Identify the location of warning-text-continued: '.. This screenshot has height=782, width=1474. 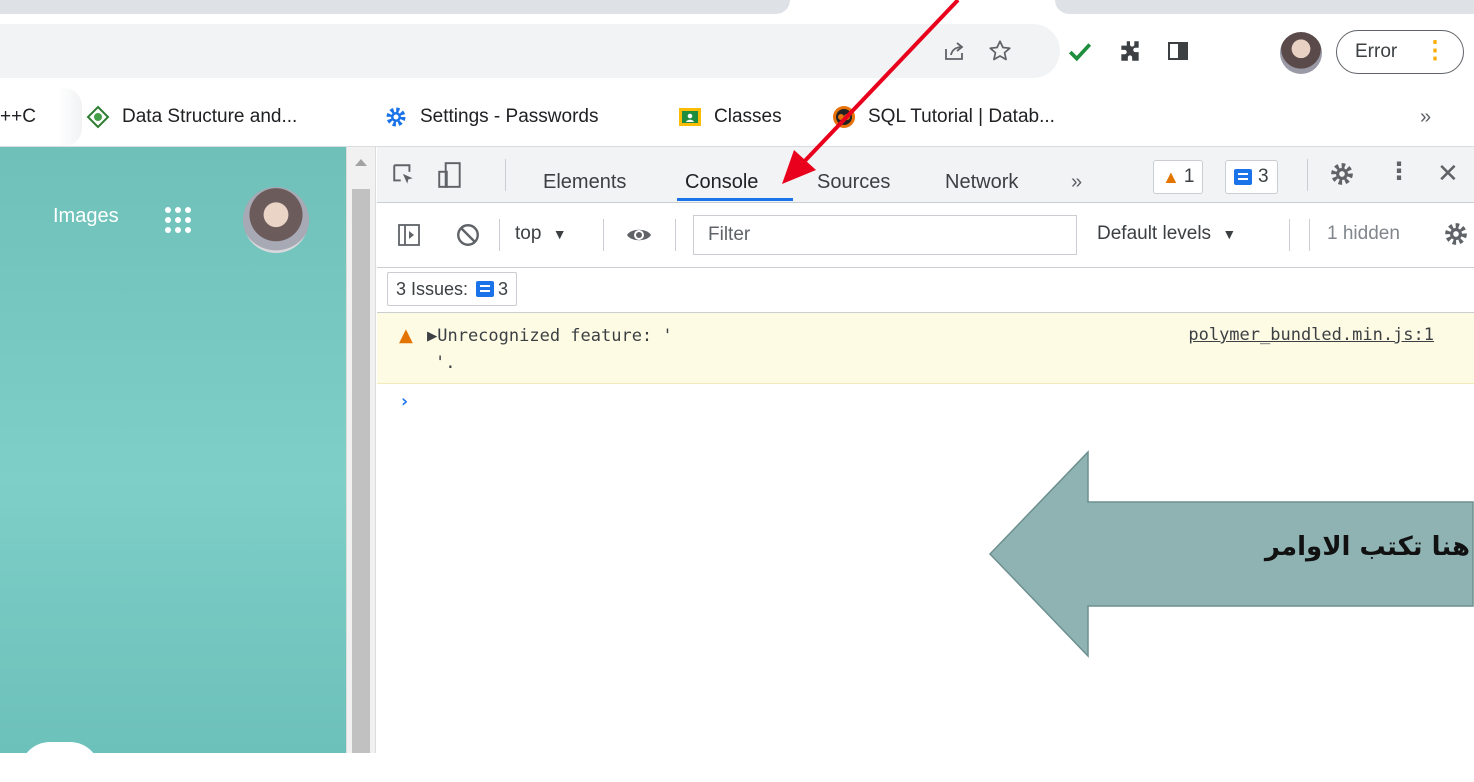
(445, 363).